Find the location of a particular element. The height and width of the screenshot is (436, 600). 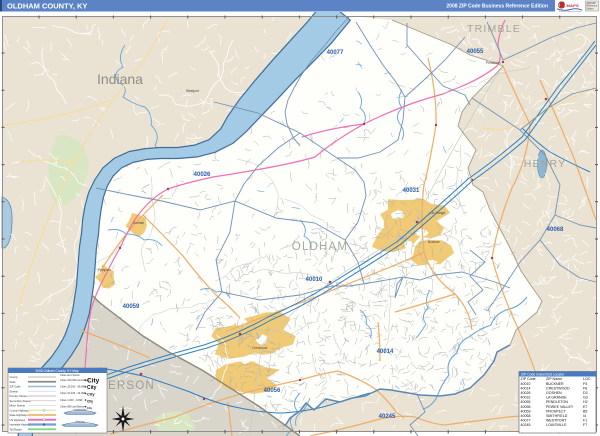

svg-text: Streets is located at coordinates (14, 391).